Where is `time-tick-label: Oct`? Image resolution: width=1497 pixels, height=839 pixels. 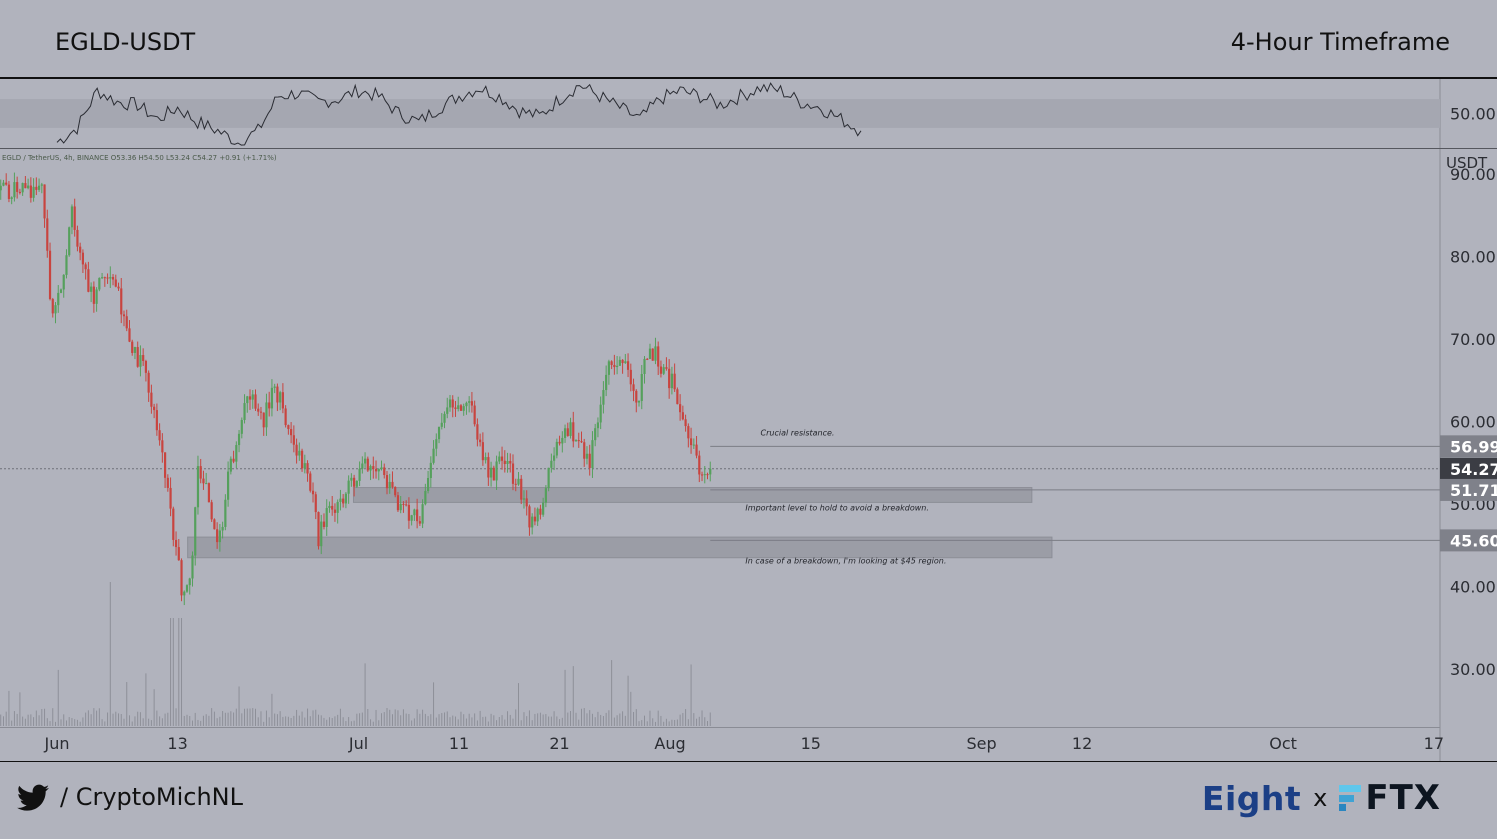
time-tick-label: Oct is located at coordinates (1283, 743).